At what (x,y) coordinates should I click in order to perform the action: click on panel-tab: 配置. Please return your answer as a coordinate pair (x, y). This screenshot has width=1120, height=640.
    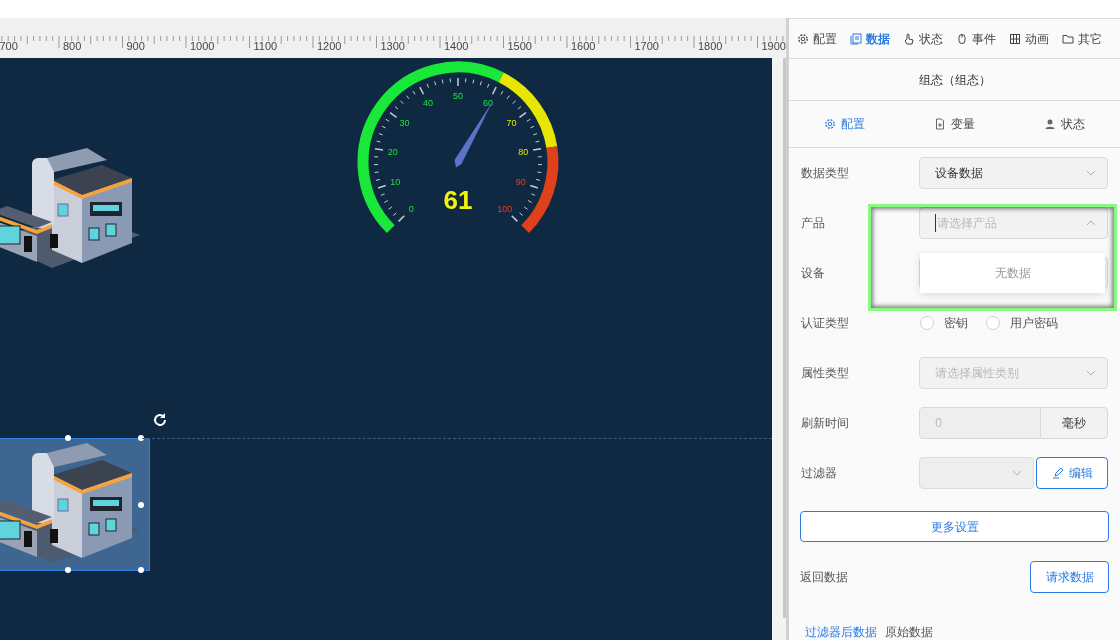
    Looking at the image, I should click on (817, 38).